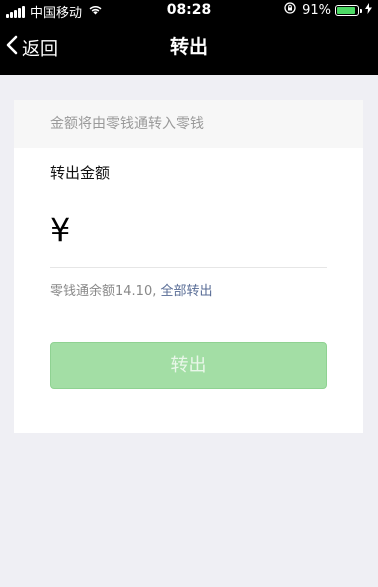 This screenshot has height=587, width=378. What do you see at coordinates (186, 291) in the screenshot?
I see `withdraw-all-link: 全部转出` at bounding box center [186, 291].